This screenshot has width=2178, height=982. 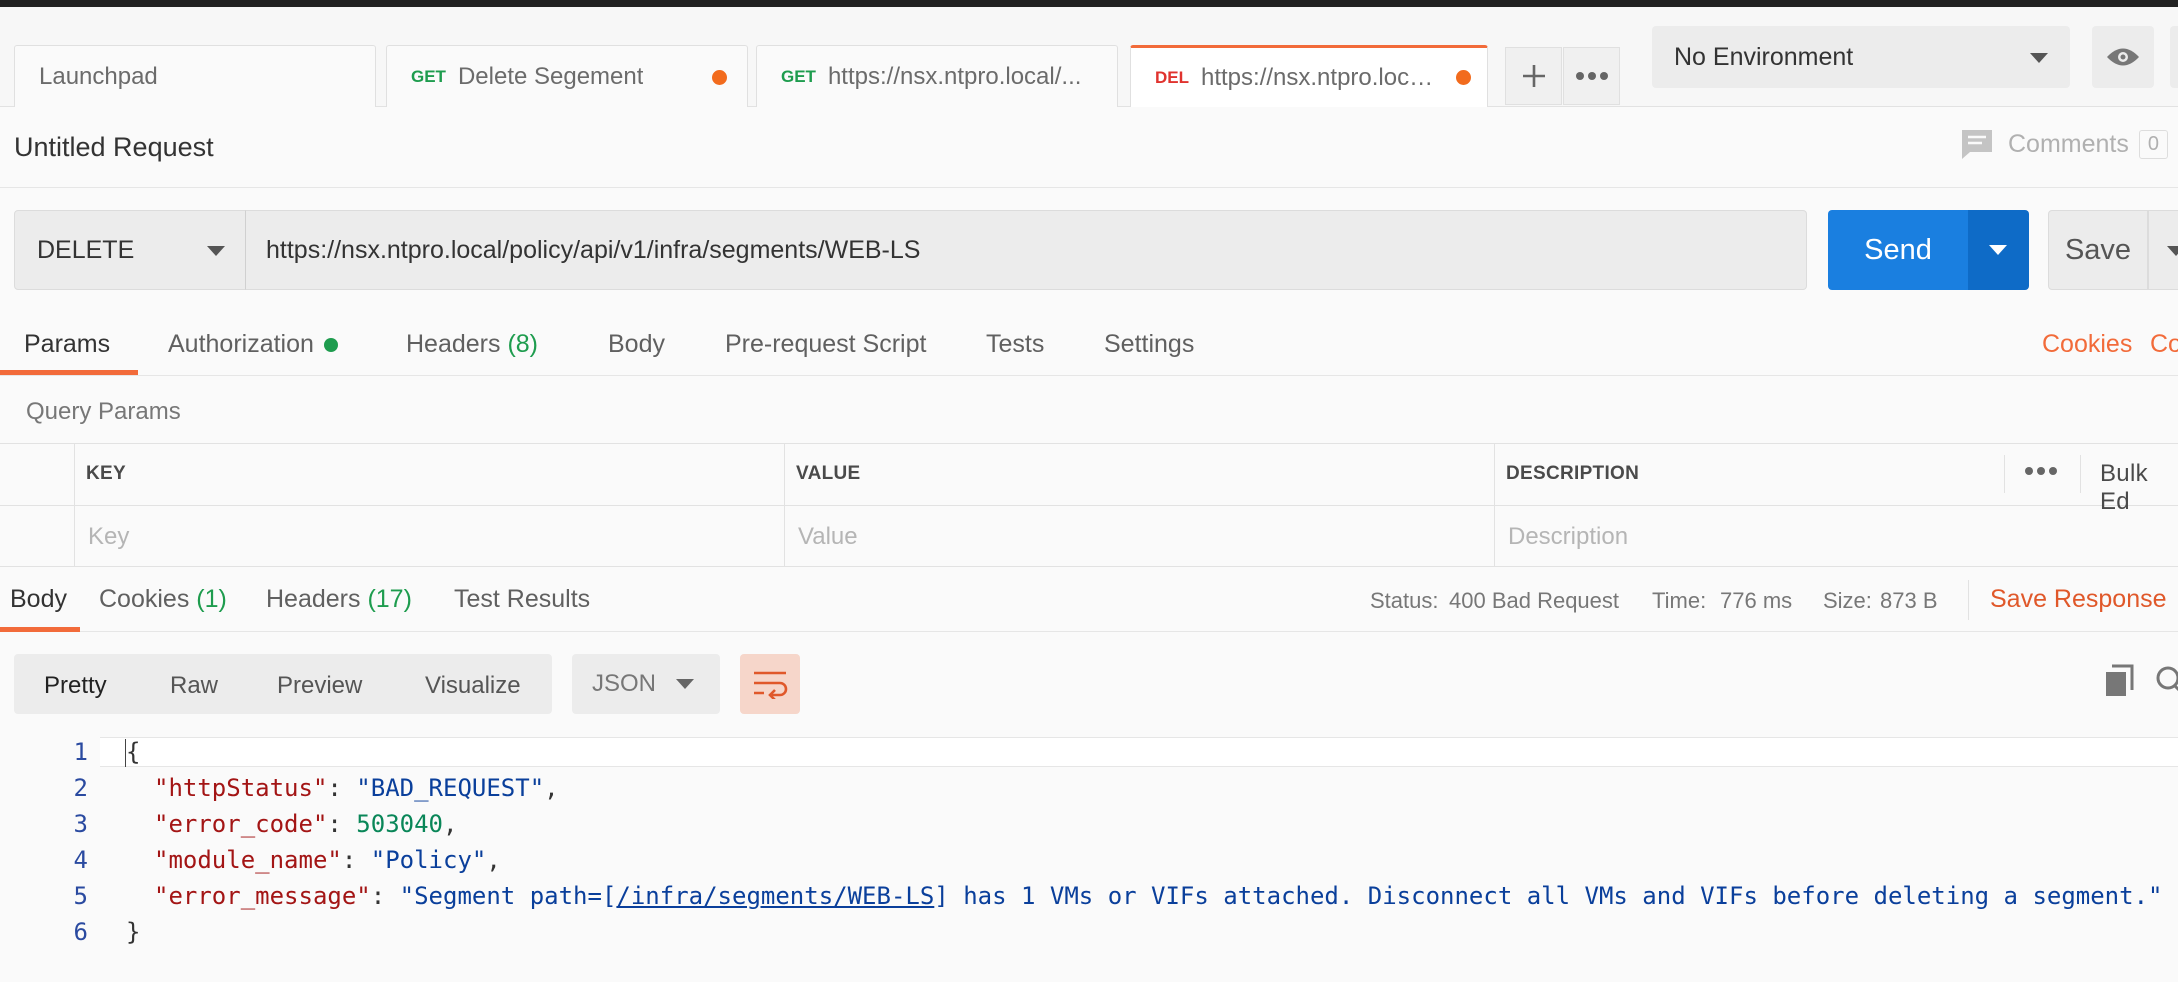 I want to click on time-value: 776 ms, so click(x=1756, y=601).